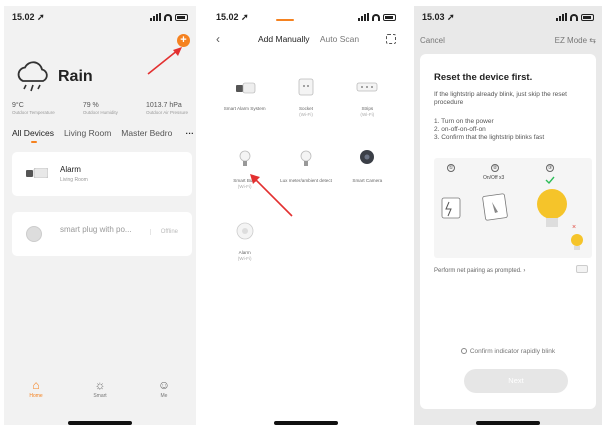  What do you see at coordinates (284, 39) in the screenshot?
I see `tab-add-manually: Add Manually` at bounding box center [284, 39].